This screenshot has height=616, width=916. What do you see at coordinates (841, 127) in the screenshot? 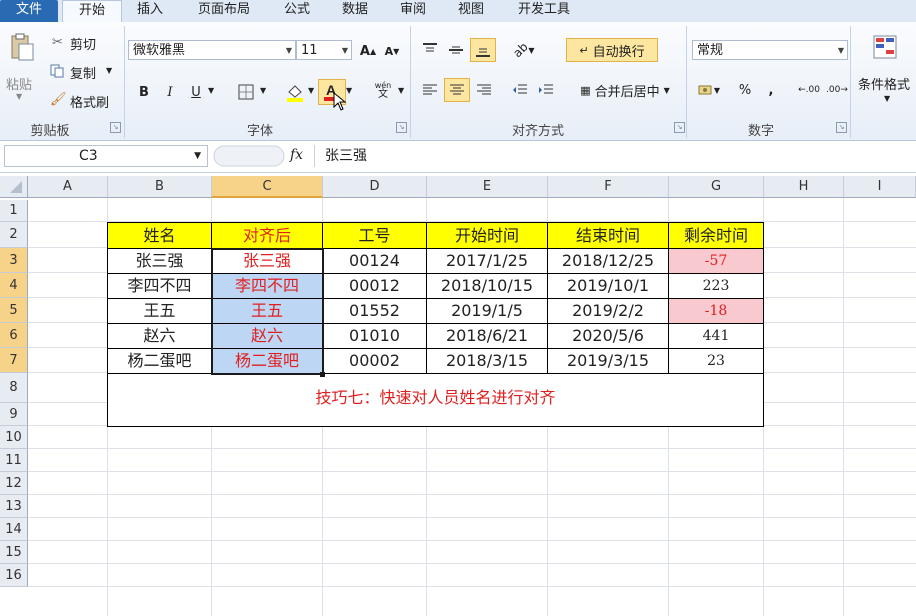
I see `number-launcher-icon: ↘` at bounding box center [841, 127].